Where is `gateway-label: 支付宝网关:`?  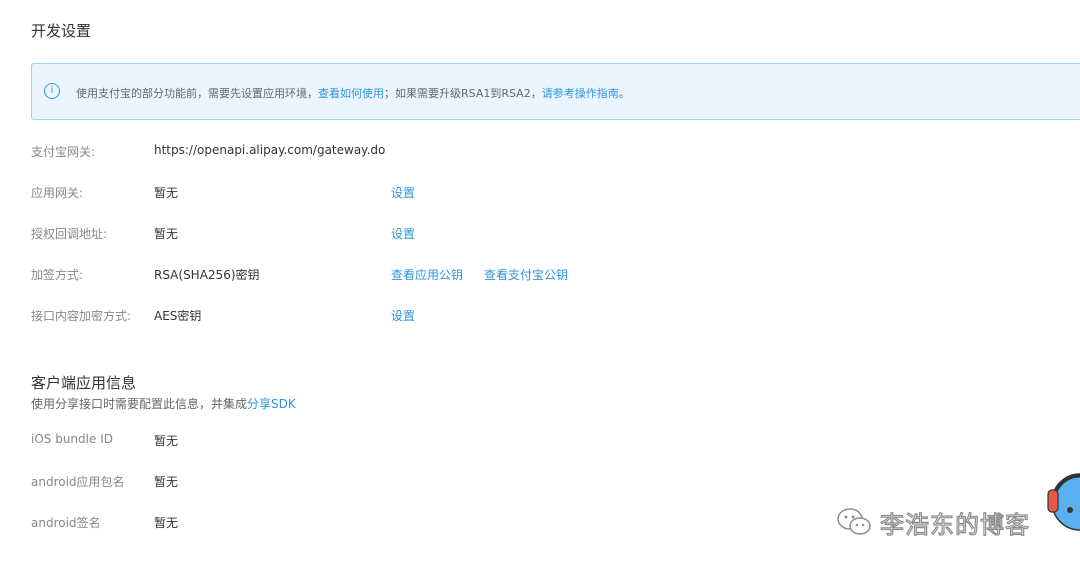
gateway-label: 支付宝网关: is located at coordinates (63, 152).